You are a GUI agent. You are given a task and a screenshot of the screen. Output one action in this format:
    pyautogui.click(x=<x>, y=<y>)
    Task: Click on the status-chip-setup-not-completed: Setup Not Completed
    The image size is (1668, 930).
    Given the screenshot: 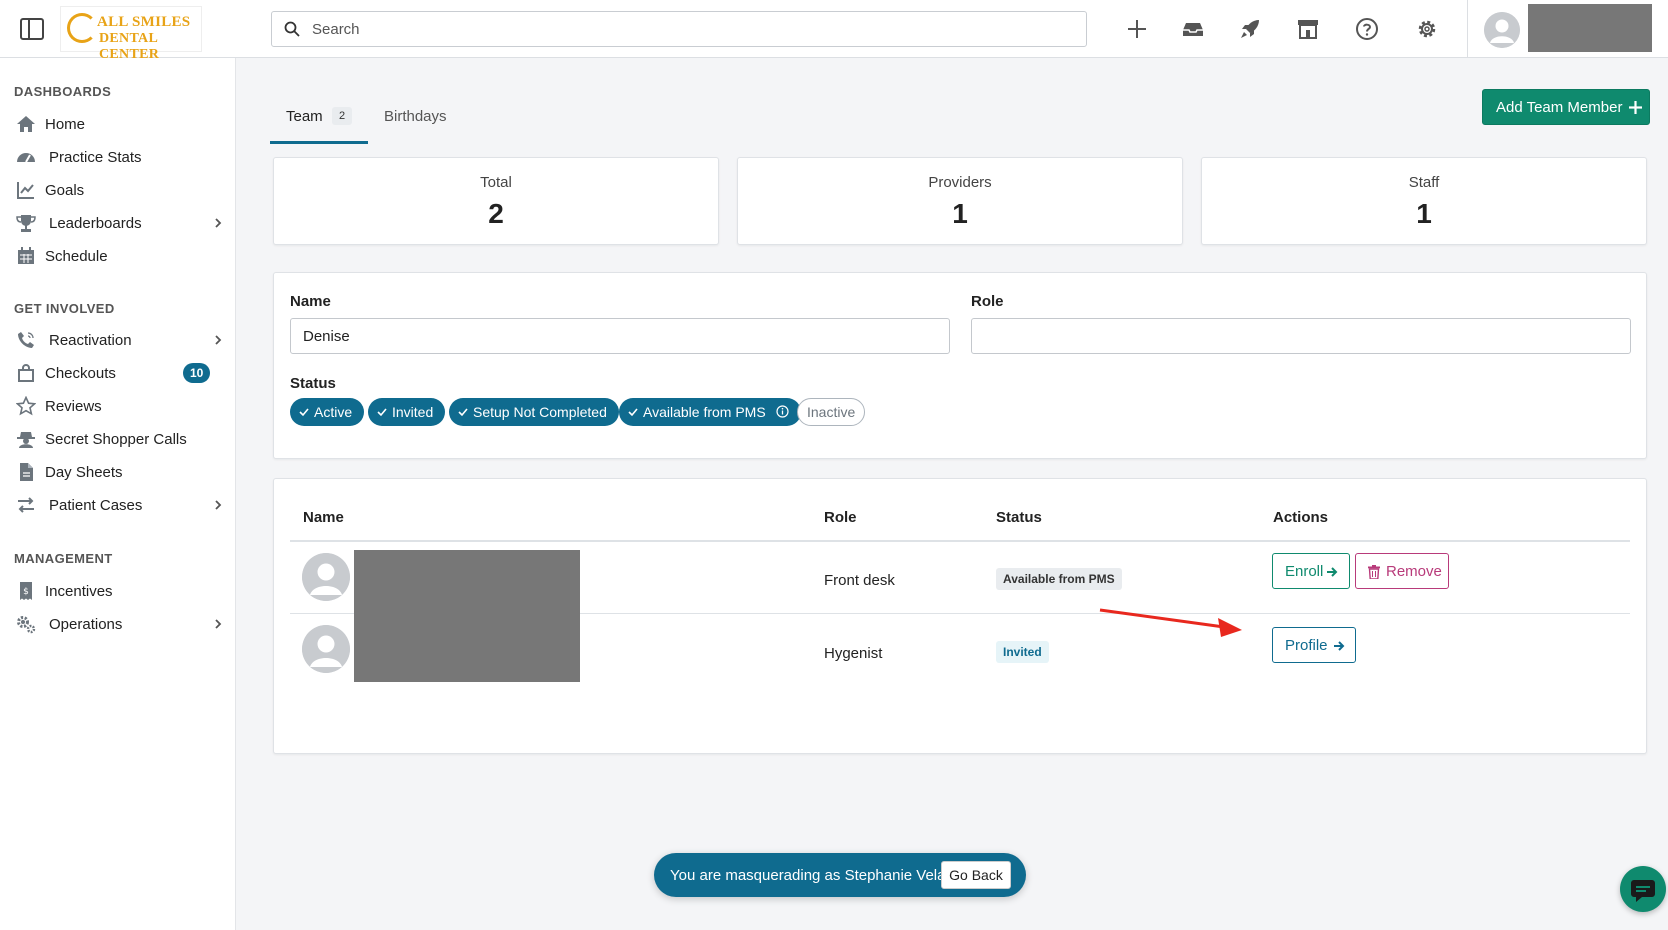 What is the action you would take?
    pyautogui.click(x=534, y=412)
    